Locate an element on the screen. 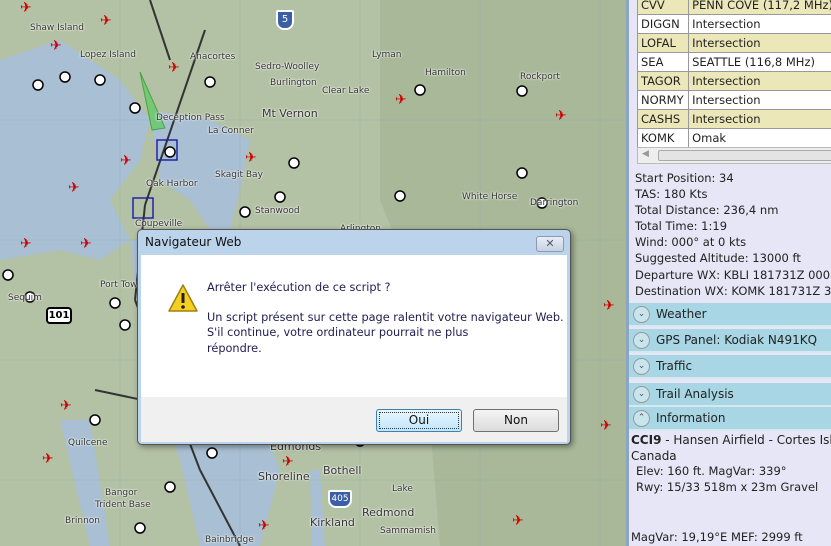  waypoint-row: DIGGN Intersection is located at coordinates (733, 24).